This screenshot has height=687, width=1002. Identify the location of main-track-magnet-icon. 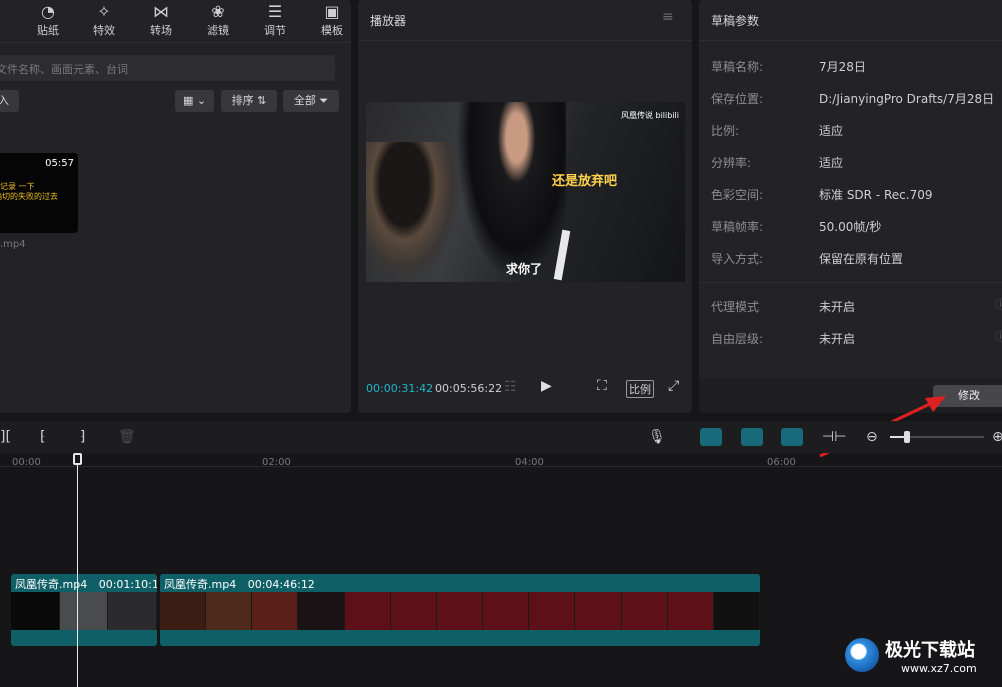
(711, 437).